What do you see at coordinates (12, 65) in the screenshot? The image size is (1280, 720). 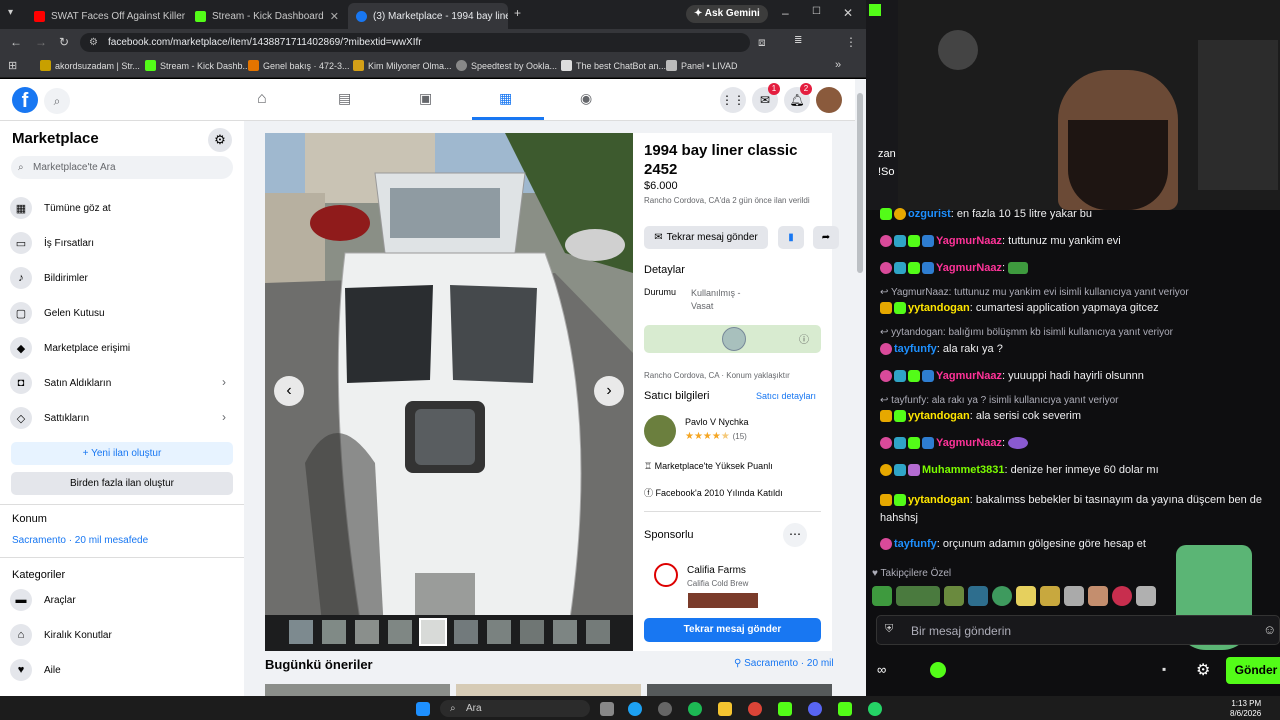 I see `apps-icon: ⊞` at bounding box center [12, 65].